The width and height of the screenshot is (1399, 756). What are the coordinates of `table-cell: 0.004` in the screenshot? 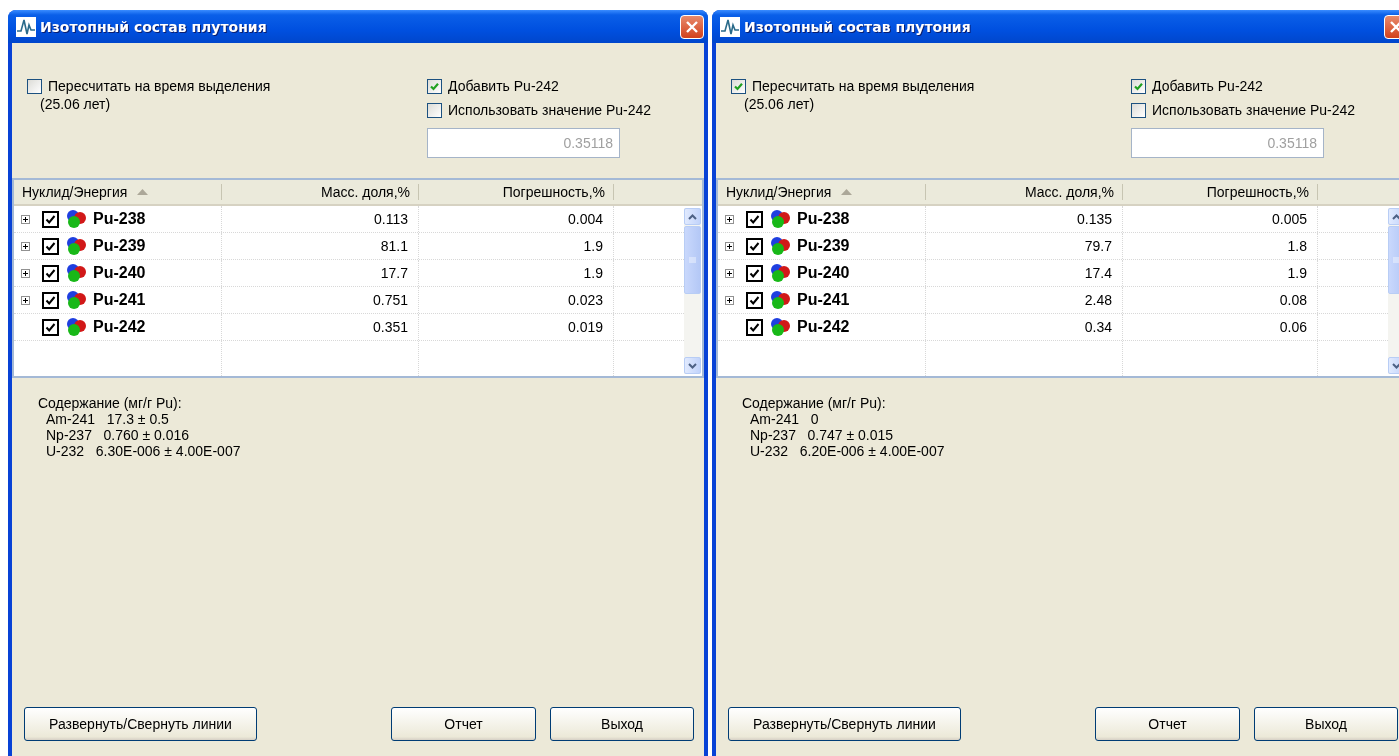 It's located at (516, 219).